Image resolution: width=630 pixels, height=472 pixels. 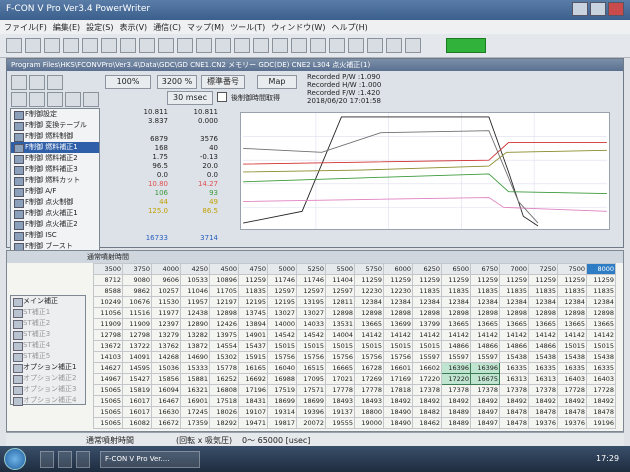 I want to click on rpm-header-cell: 8000, so click(x=601, y=269).